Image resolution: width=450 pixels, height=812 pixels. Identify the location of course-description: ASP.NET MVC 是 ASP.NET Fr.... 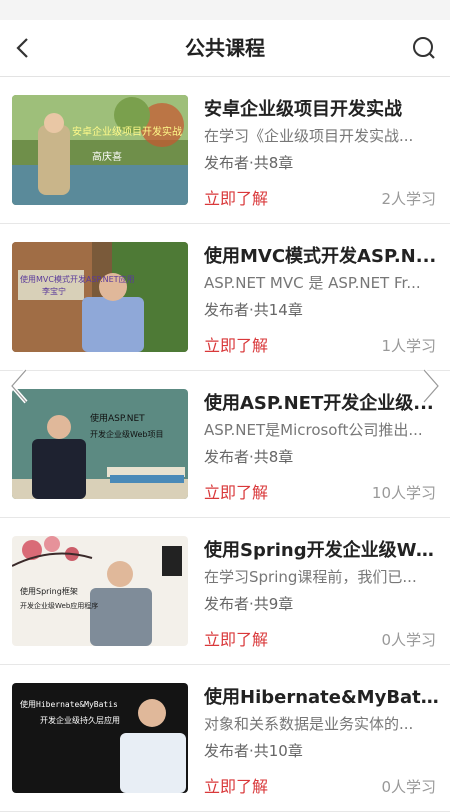
(312, 283).